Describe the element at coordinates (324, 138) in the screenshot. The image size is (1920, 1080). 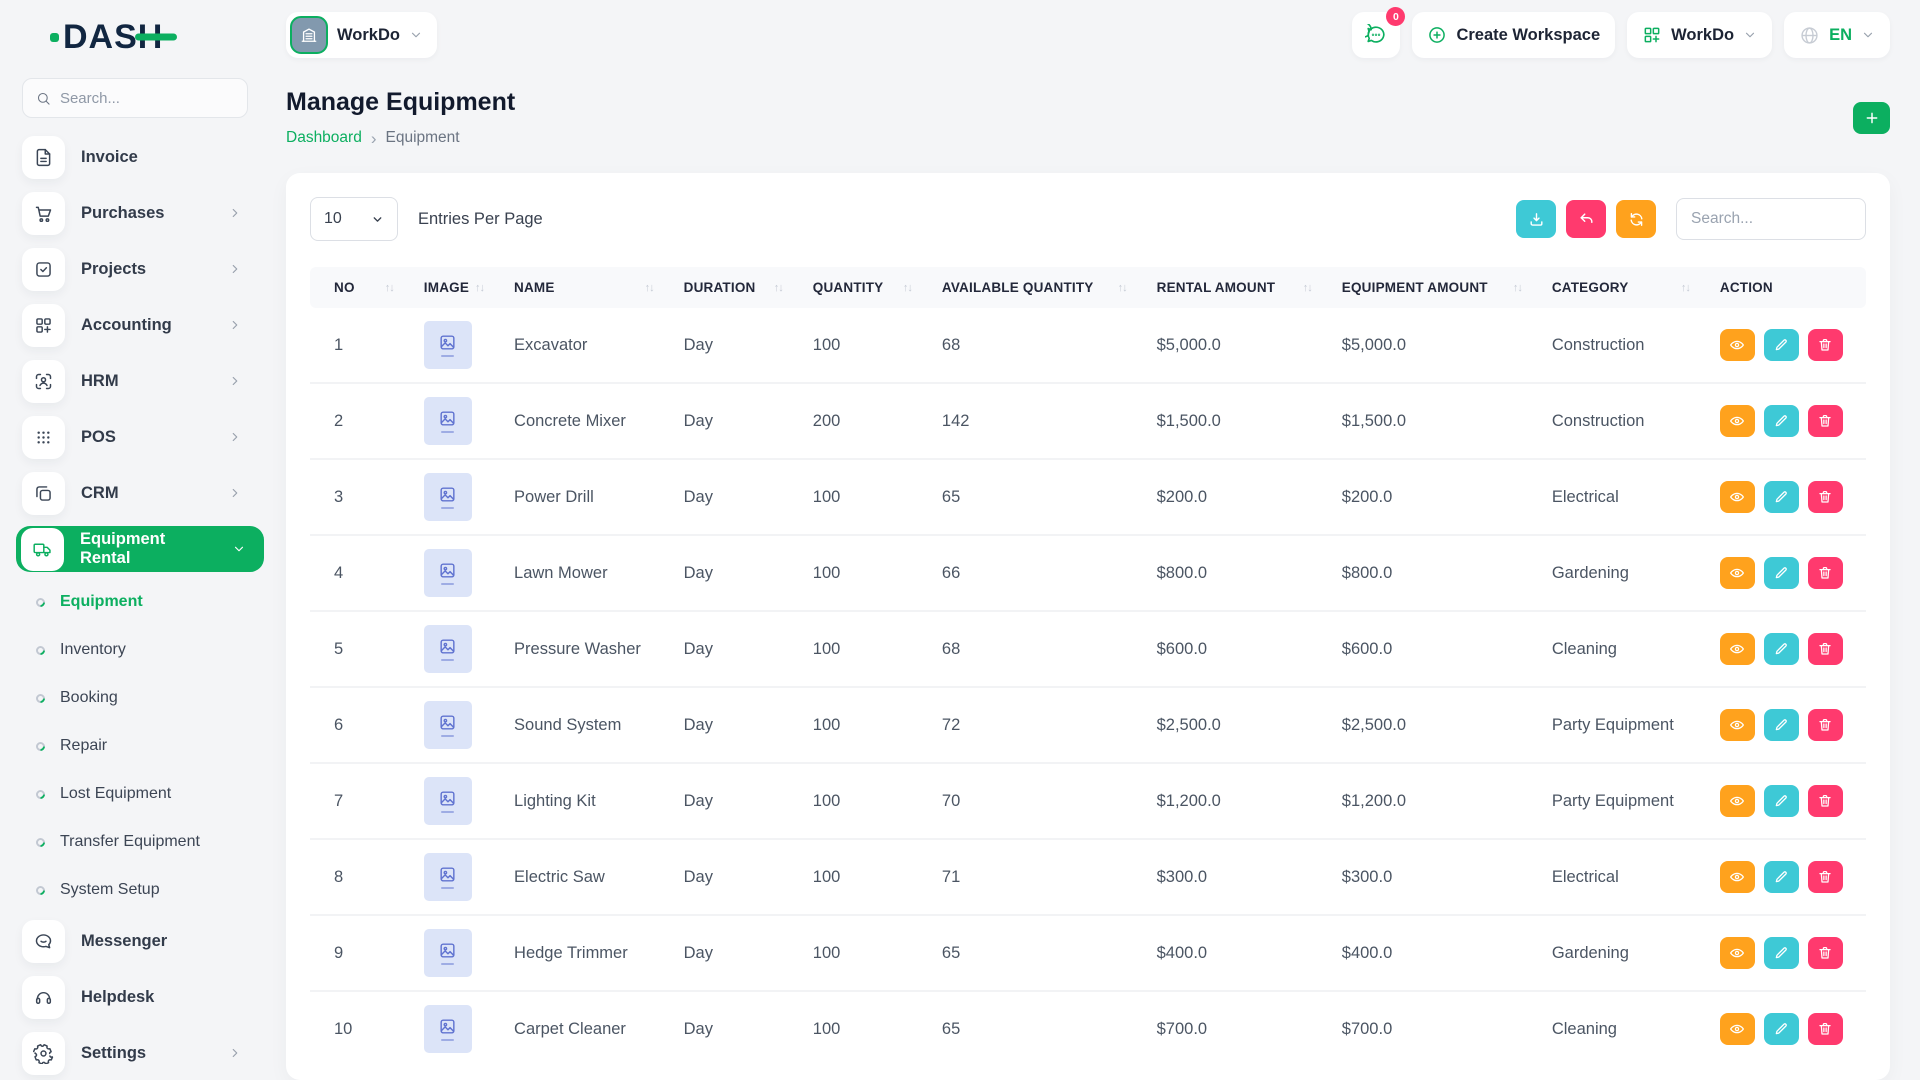
I see `breadcrumb-dashboard-link: Dashboard` at that location.